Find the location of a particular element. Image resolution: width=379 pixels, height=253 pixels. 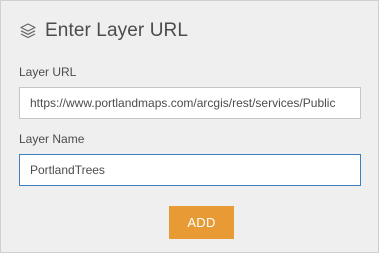

layer-url-label: Layer URL is located at coordinates (48, 72).